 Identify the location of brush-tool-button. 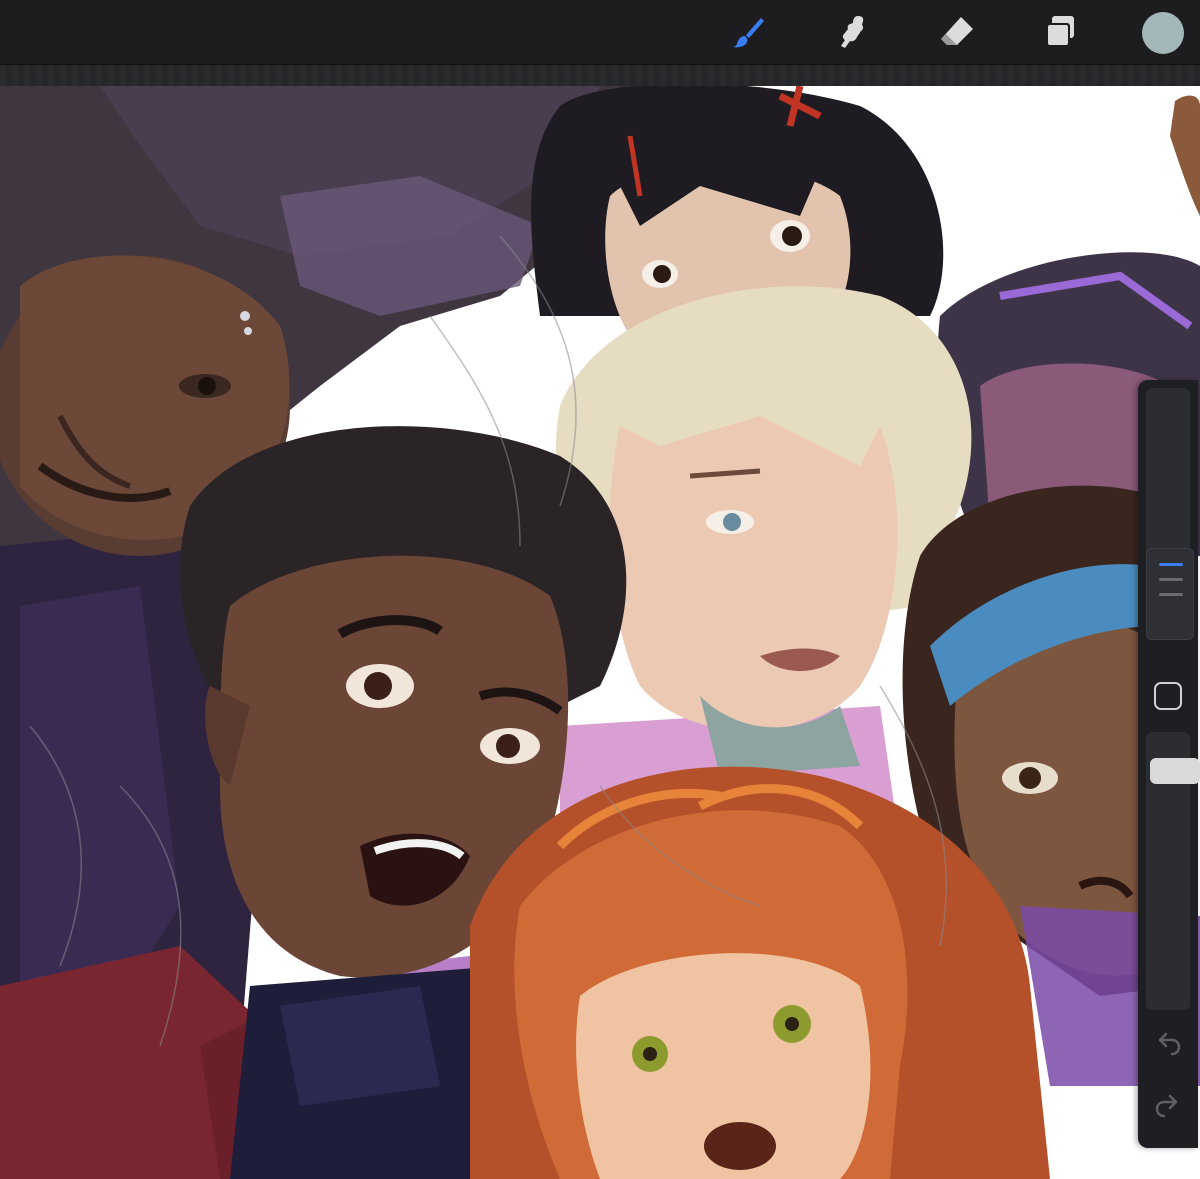
(748, 32).